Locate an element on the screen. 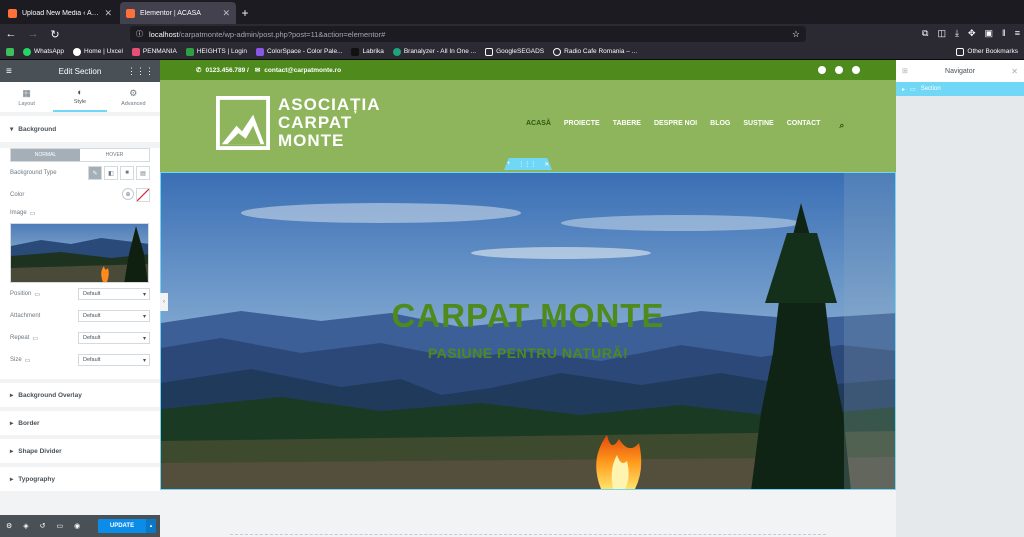  menu-item-sustine: SUSȚINE is located at coordinates (758, 125).